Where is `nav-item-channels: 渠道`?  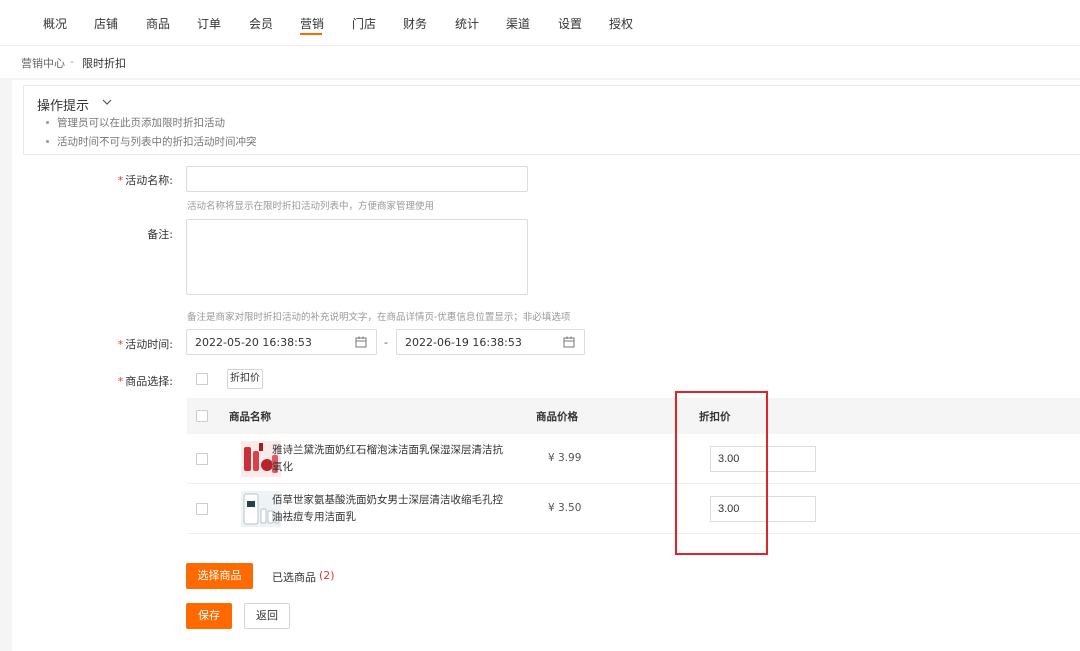
nav-item-channels: 渠道 is located at coordinates (518, 23).